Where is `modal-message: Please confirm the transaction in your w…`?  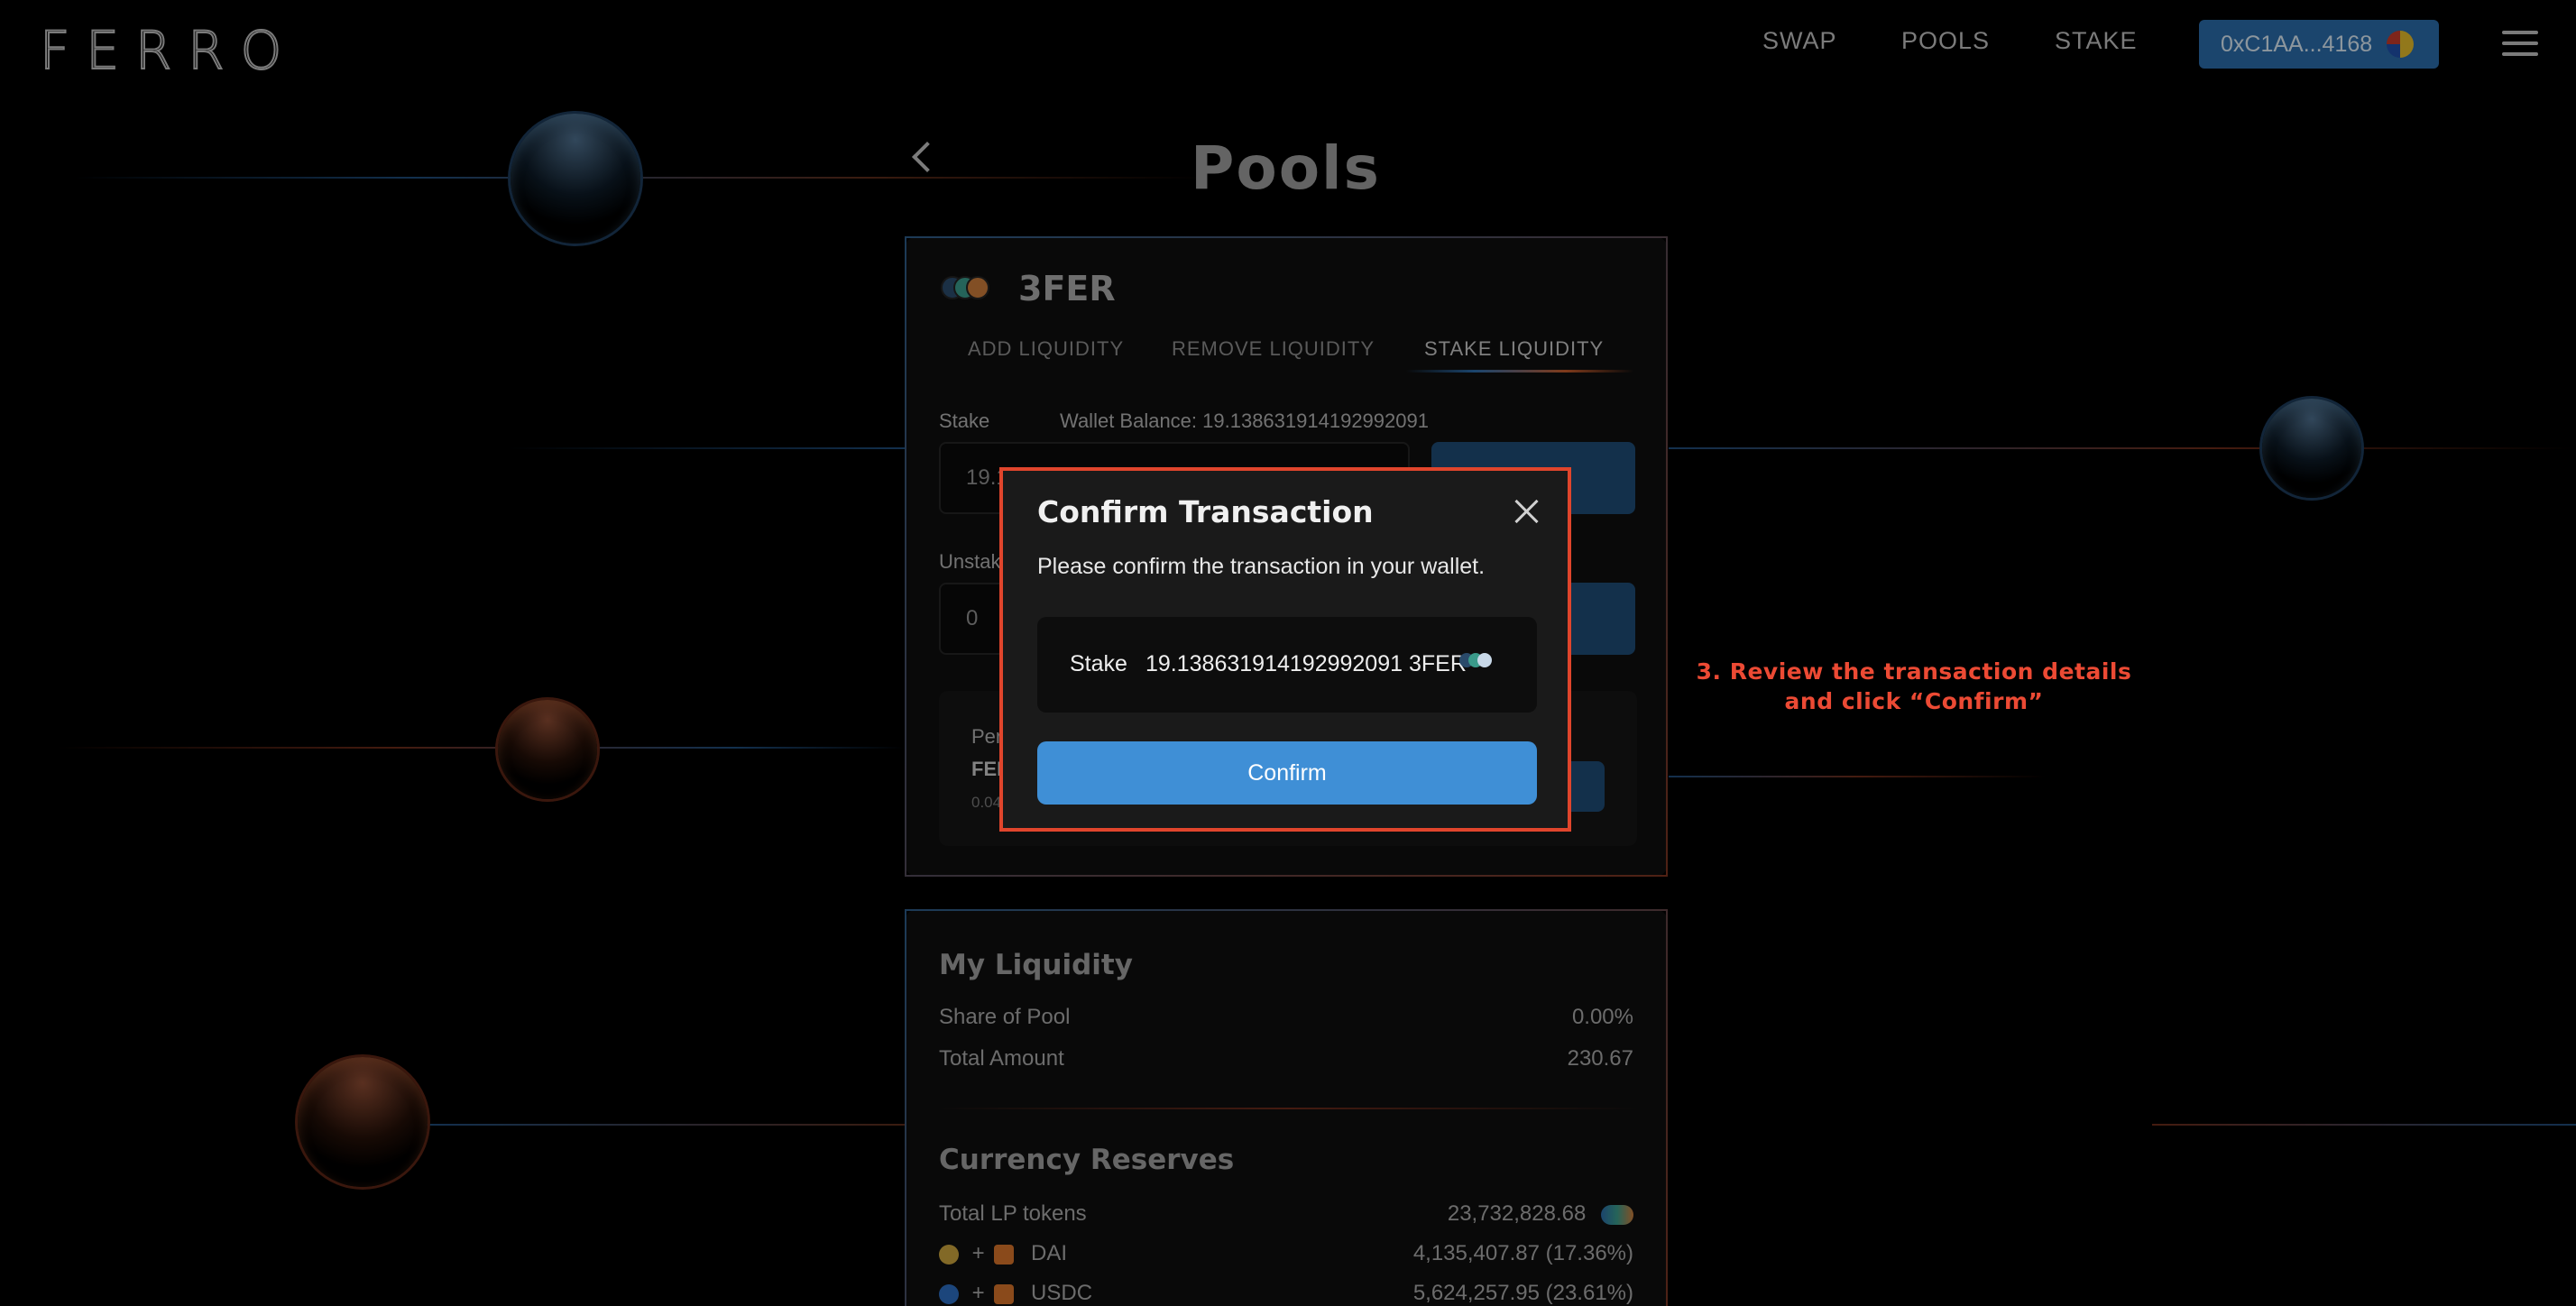
modal-message: Please confirm the transaction in your w… is located at coordinates (1261, 566).